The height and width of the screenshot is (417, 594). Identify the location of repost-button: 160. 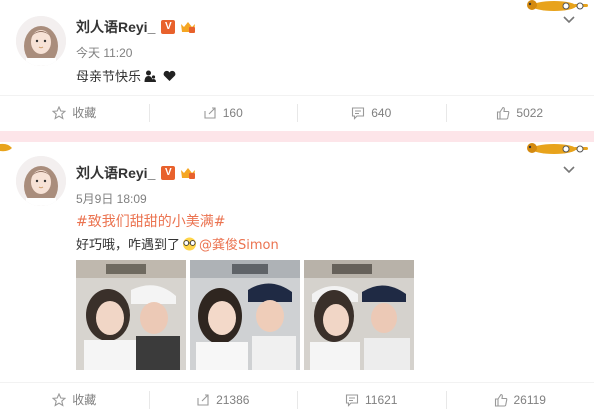
(223, 112).